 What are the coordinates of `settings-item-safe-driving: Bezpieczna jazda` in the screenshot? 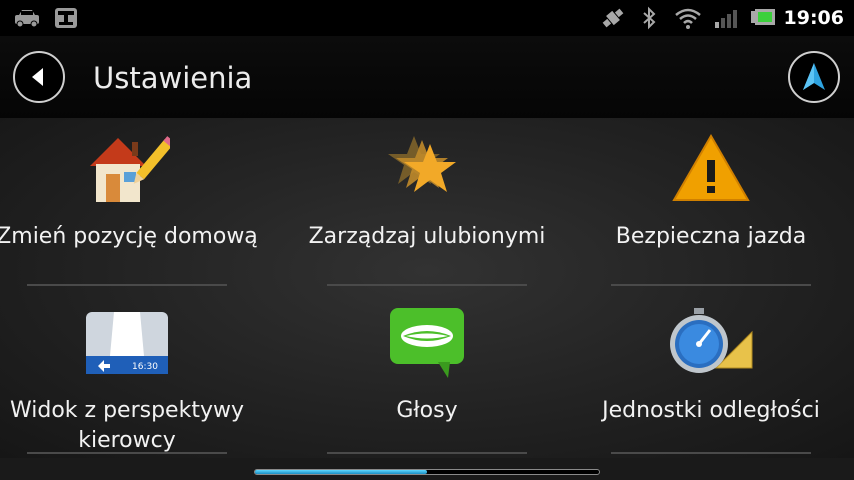 It's located at (711, 203).